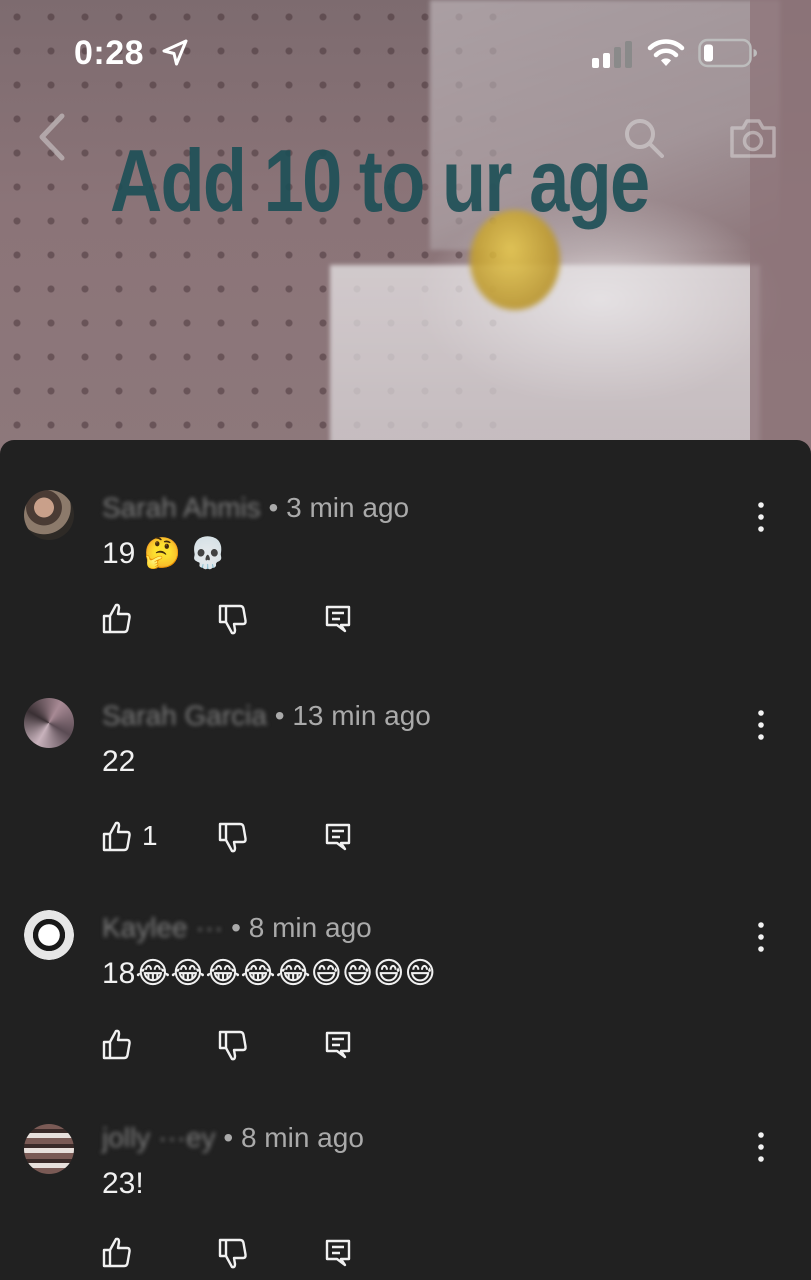  I want to click on comment-item: jolly ···ey • 8 min ago 23!, so click(405, 1200).